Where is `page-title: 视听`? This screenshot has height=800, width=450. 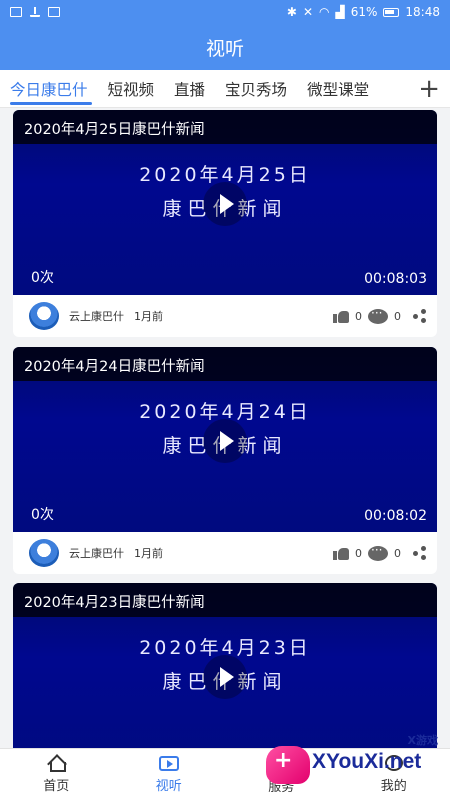 page-title: 视听 is located at coordinates (224, 48).